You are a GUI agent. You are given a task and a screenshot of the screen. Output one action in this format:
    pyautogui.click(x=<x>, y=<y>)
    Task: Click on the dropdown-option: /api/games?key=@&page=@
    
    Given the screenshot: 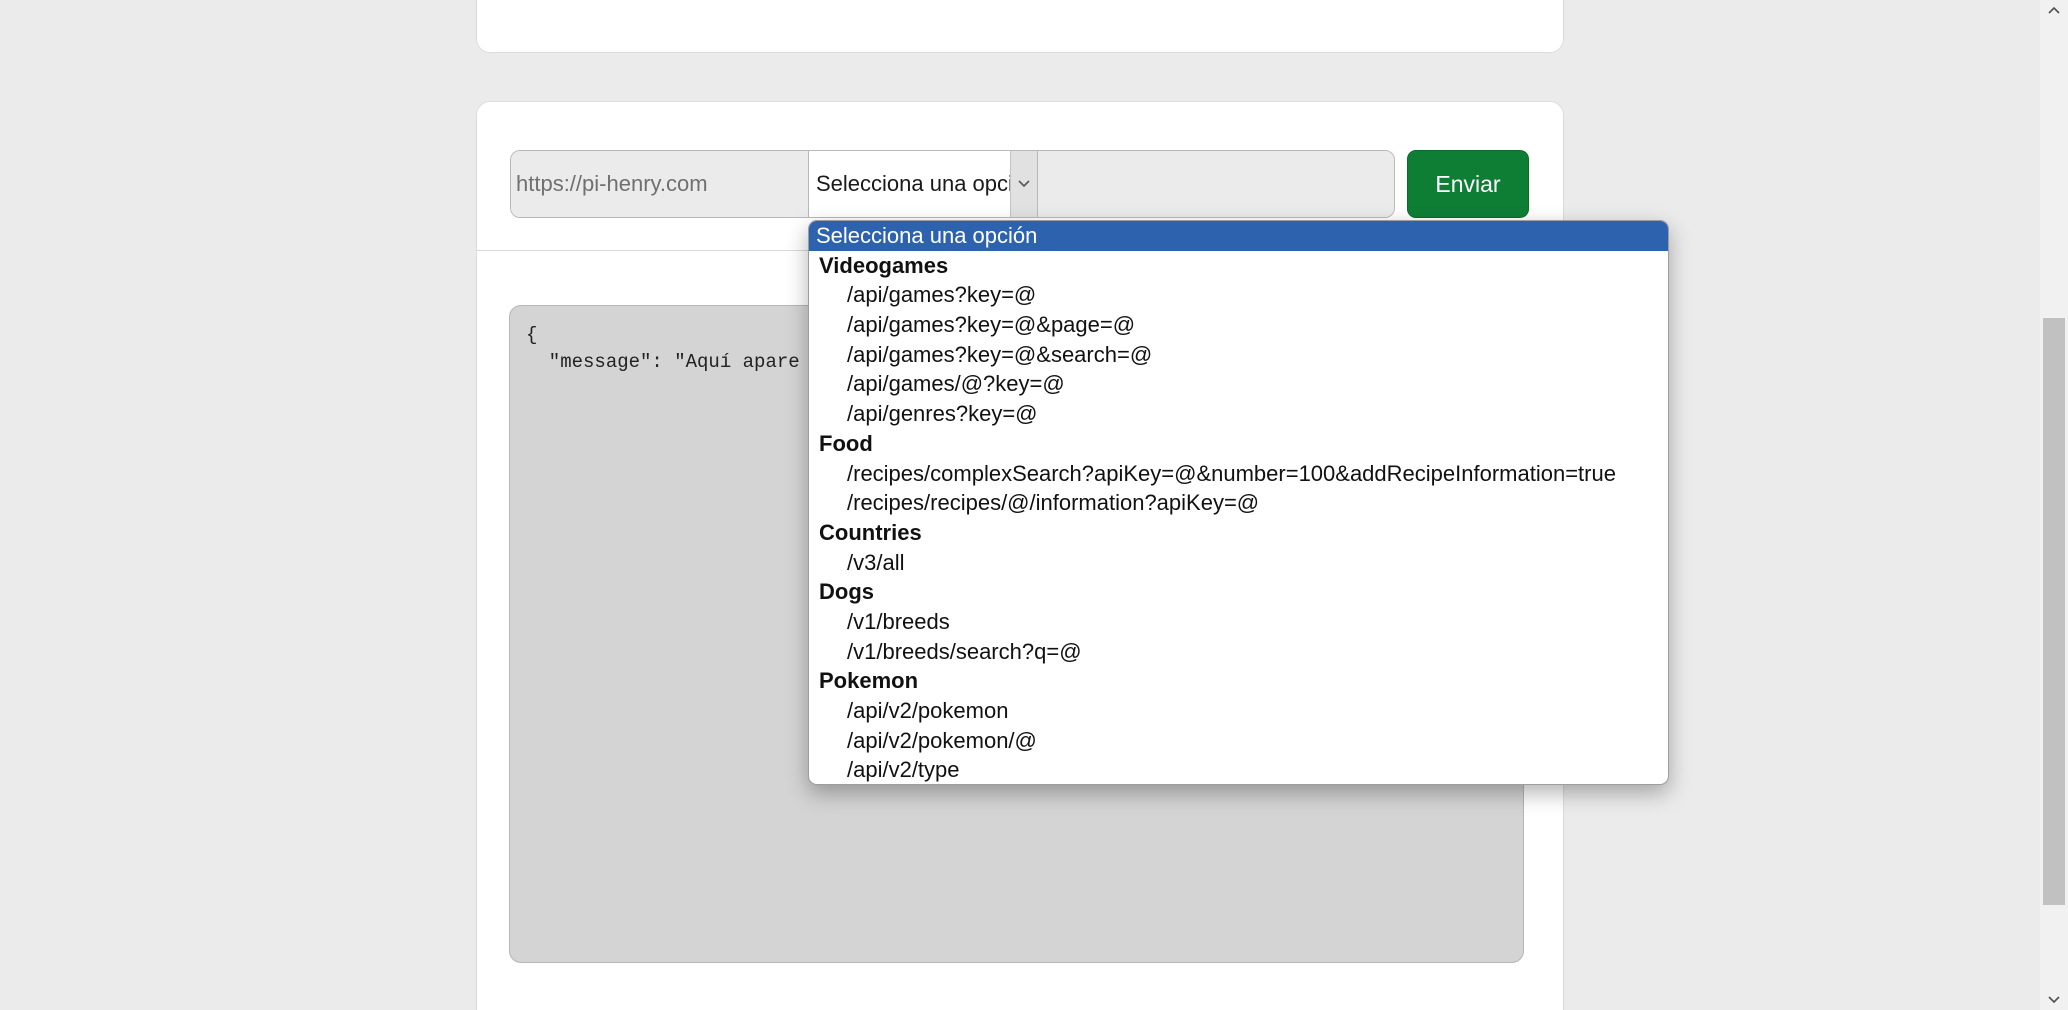 What is the action you would take?
    pyautogui.click(x=1238, y=325)
    